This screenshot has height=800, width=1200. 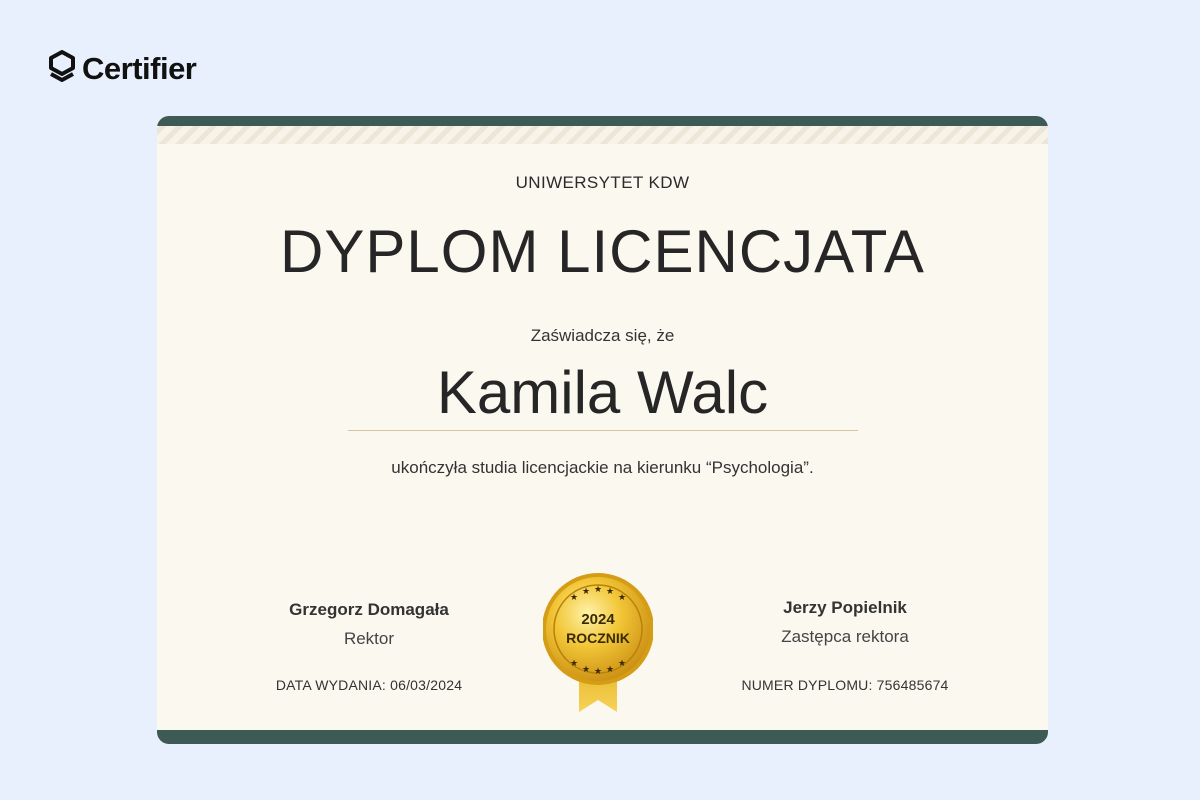 What do you see at coordinates (602, 737) in the screenshot?
I see `bottom-decorative-band` at bounding box center [602, 737].